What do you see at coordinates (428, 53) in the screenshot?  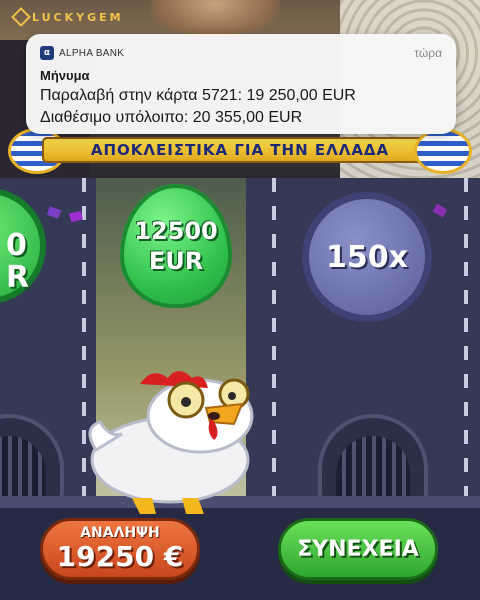 I see `notification-time: τώρα` at bounding box center [428, 53].